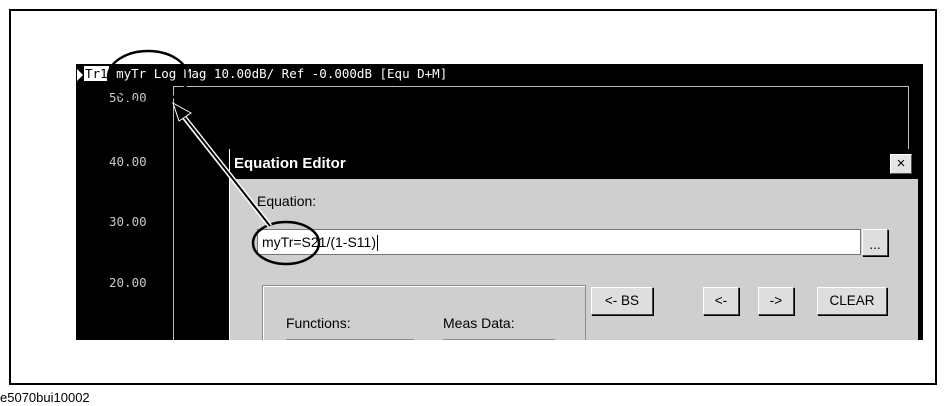 The image size is (952, 406). I want to click on close-button: ×, so click(901, 164).